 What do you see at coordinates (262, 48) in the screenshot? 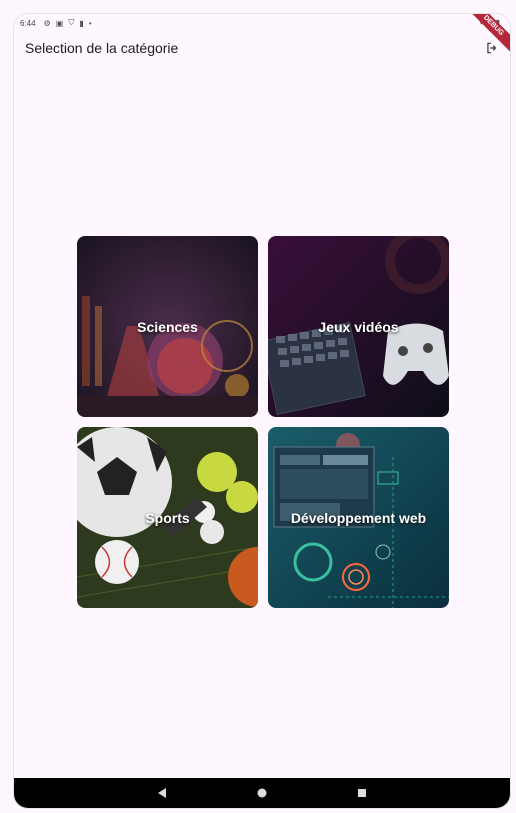
I see `app-bar: Selection de la catégorie` at bounding box center [262, 48].